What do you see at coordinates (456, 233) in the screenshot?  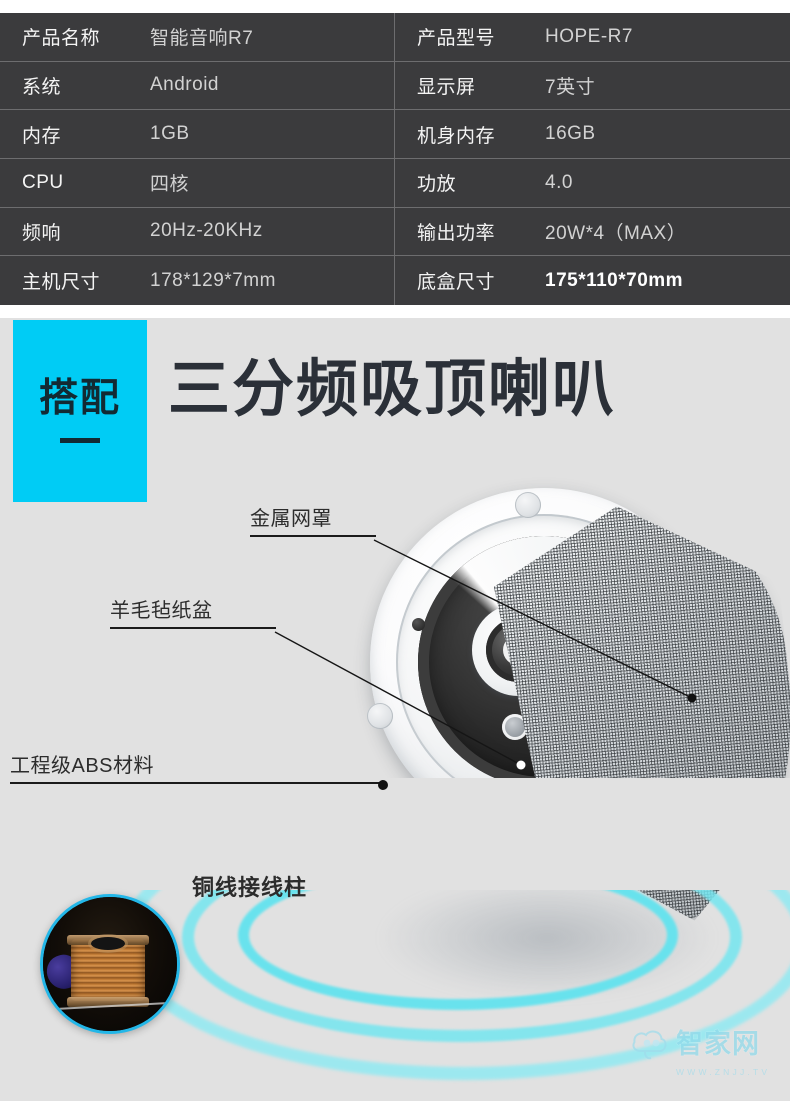 I see `spec-label: 输出功率` at bounding box center [456, 233].